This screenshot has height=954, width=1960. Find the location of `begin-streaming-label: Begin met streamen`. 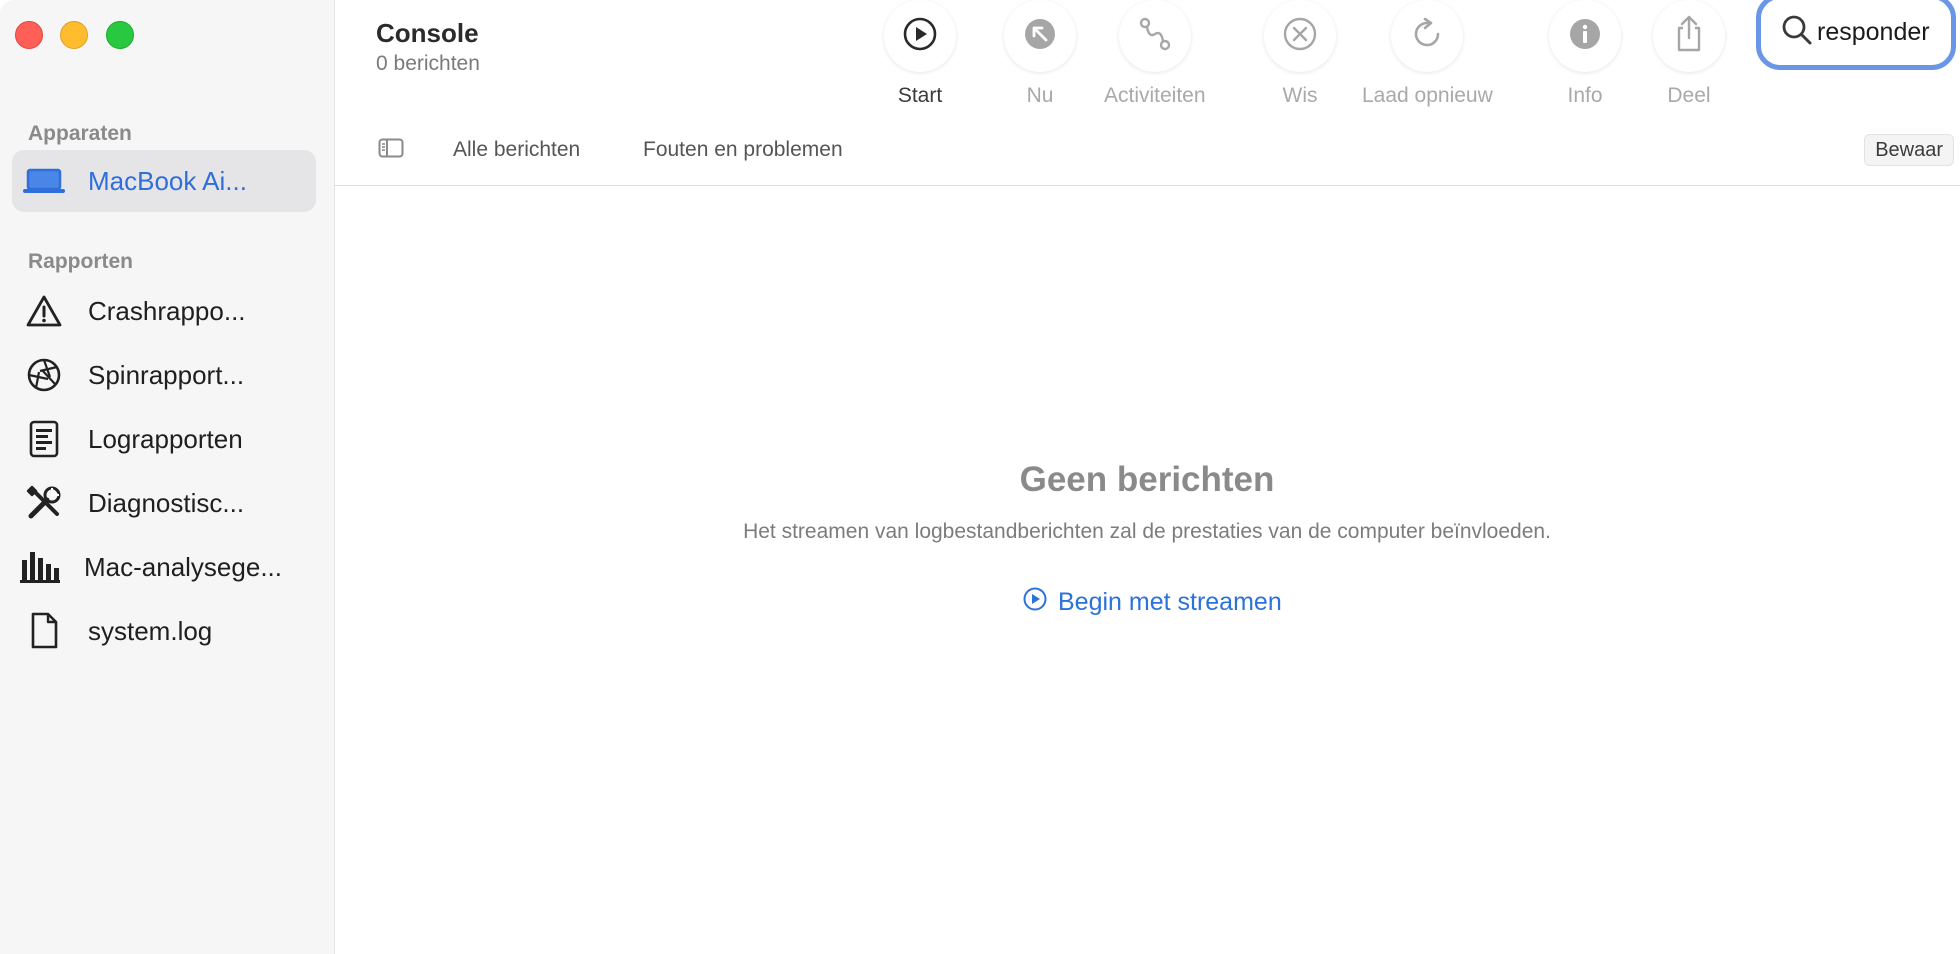

begin-streaming-label: Begin met streamen is located at coordinates (1170, 602).